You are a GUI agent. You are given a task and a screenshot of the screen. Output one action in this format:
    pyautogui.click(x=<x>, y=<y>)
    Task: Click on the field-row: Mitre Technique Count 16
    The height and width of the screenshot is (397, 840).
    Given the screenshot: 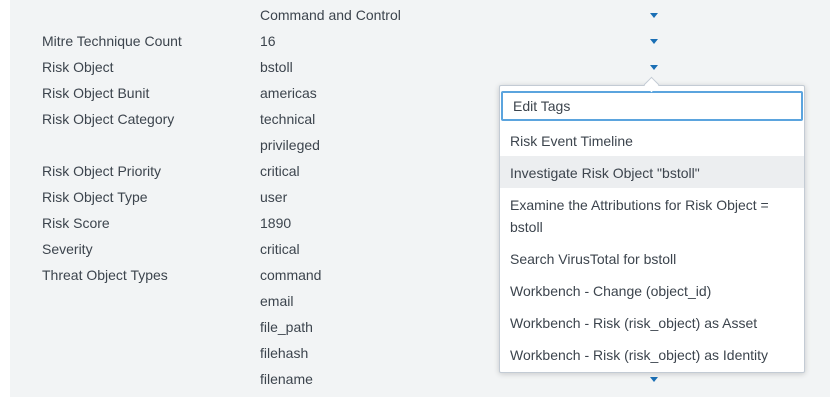 What is the action you would take?
    pyautogui.click(x=420, y=42)
    